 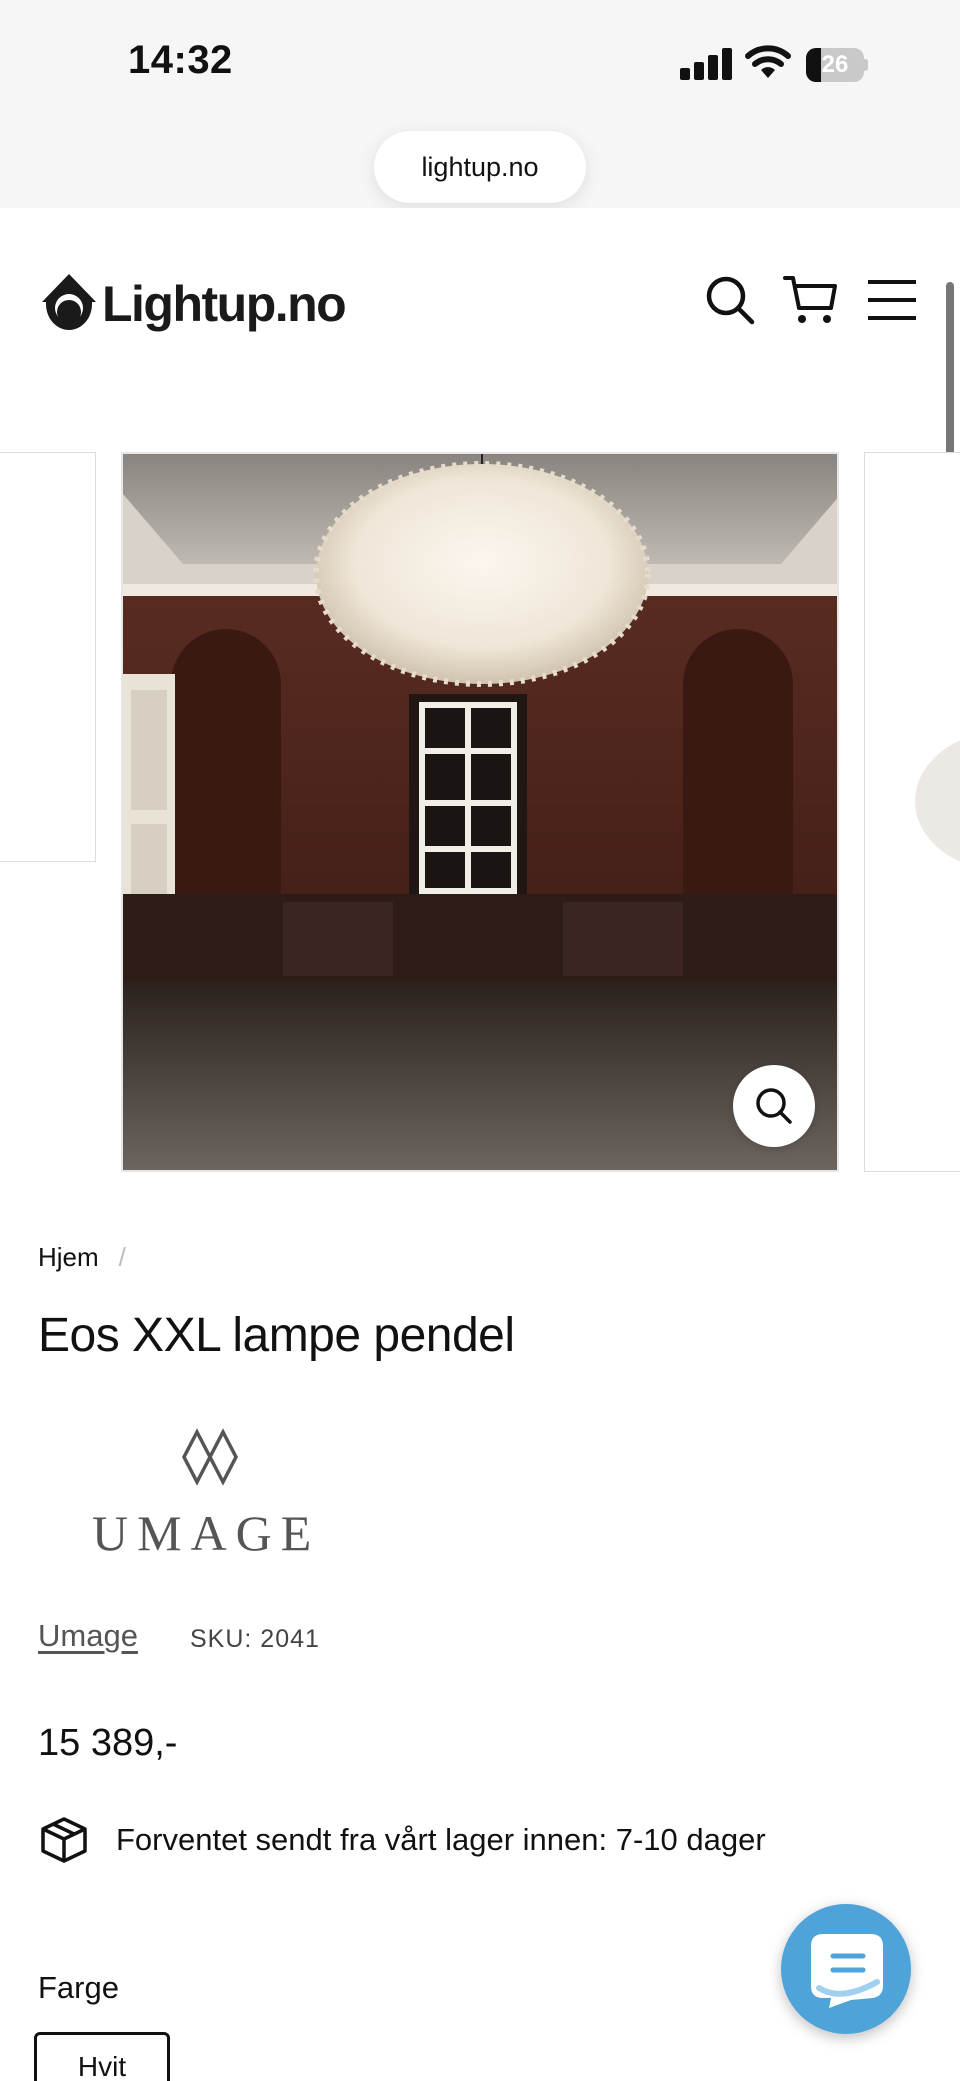 I want to click on brand-logo-wordmark: UMAGE, so click(x=206, y=1533).